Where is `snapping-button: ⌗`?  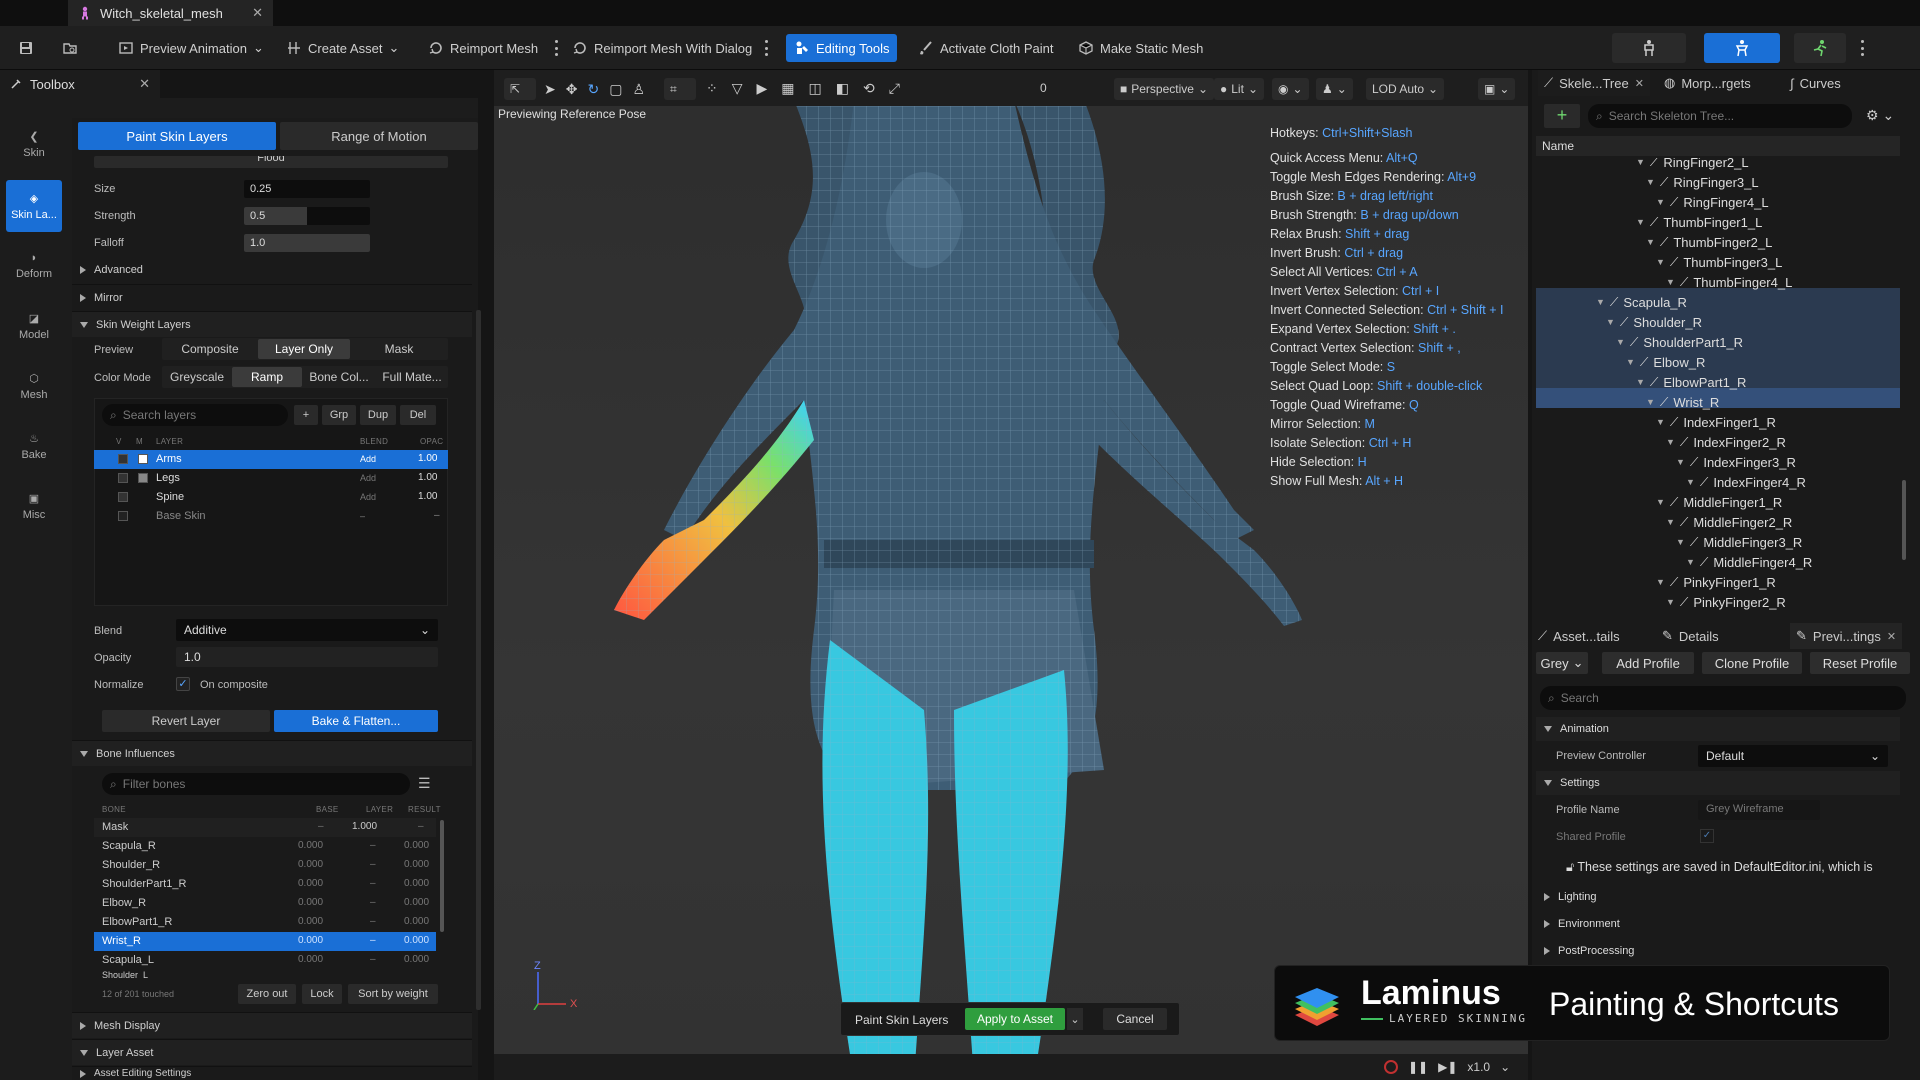 snapping-button: ⌗ is located at coordinates (680, 89).